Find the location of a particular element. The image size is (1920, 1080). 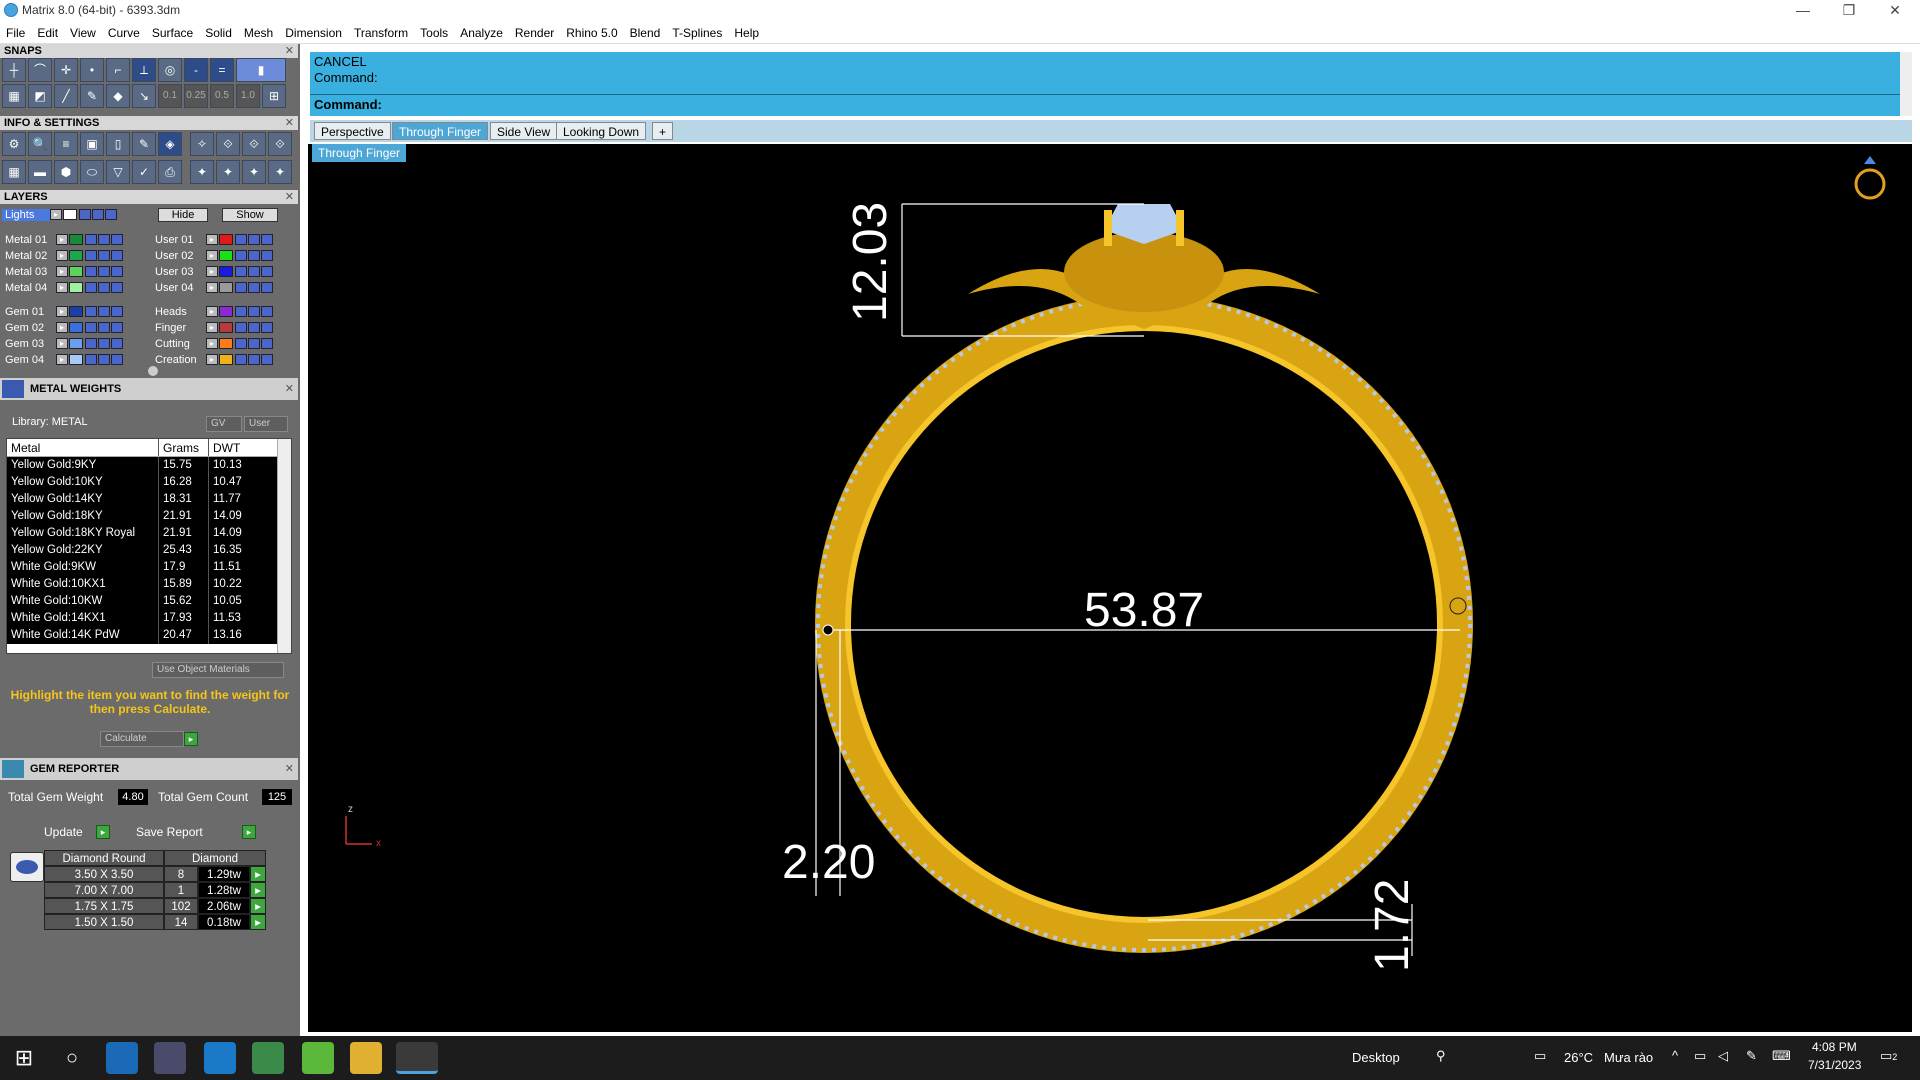

edge-icon is located at coordinates (122, 1058).